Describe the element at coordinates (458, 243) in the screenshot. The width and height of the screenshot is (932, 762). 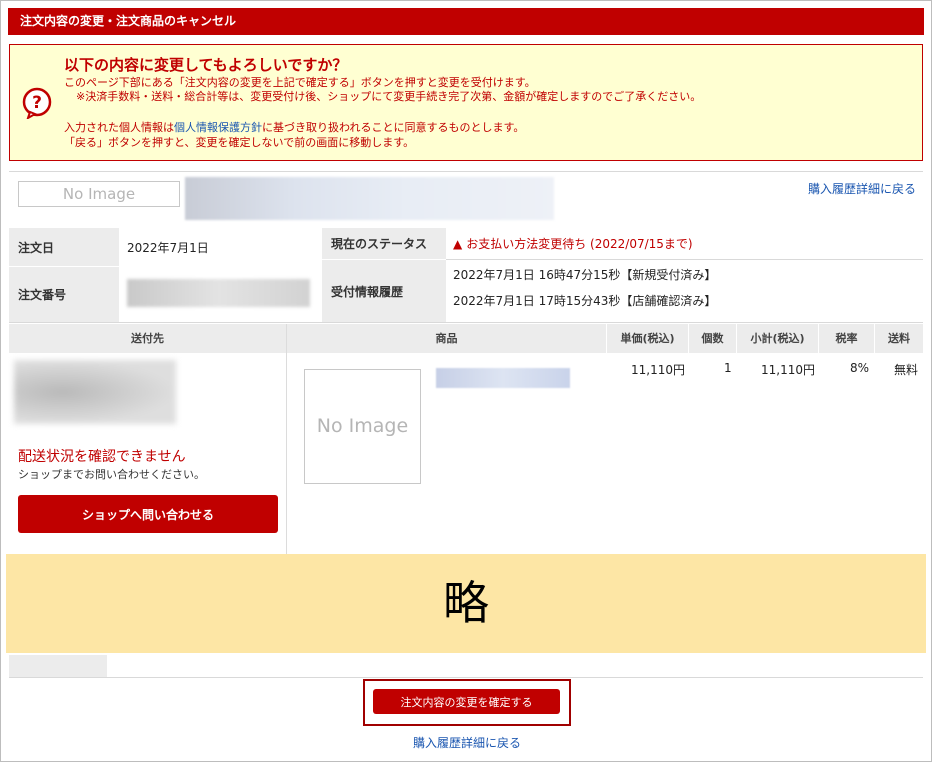
I see `warning-icon: ▲` at that location.